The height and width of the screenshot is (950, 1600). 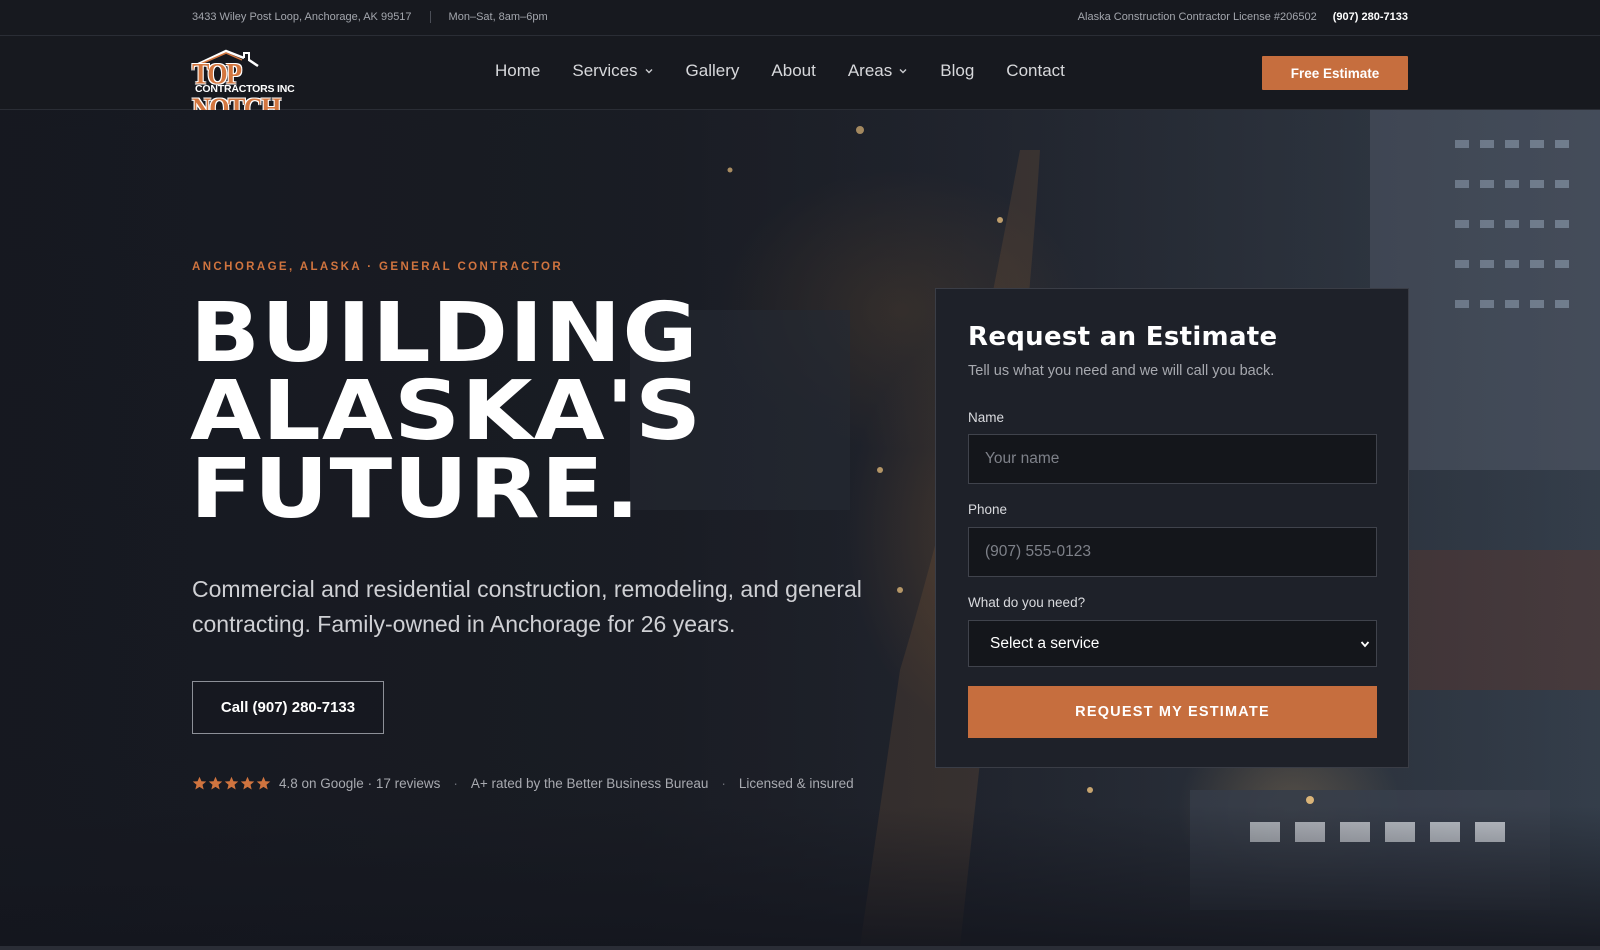 What do you see at coordinates (1123, 337) in the screenshot?
I see `form-title: Request an Estimate` at bounding box center [1123, 337].